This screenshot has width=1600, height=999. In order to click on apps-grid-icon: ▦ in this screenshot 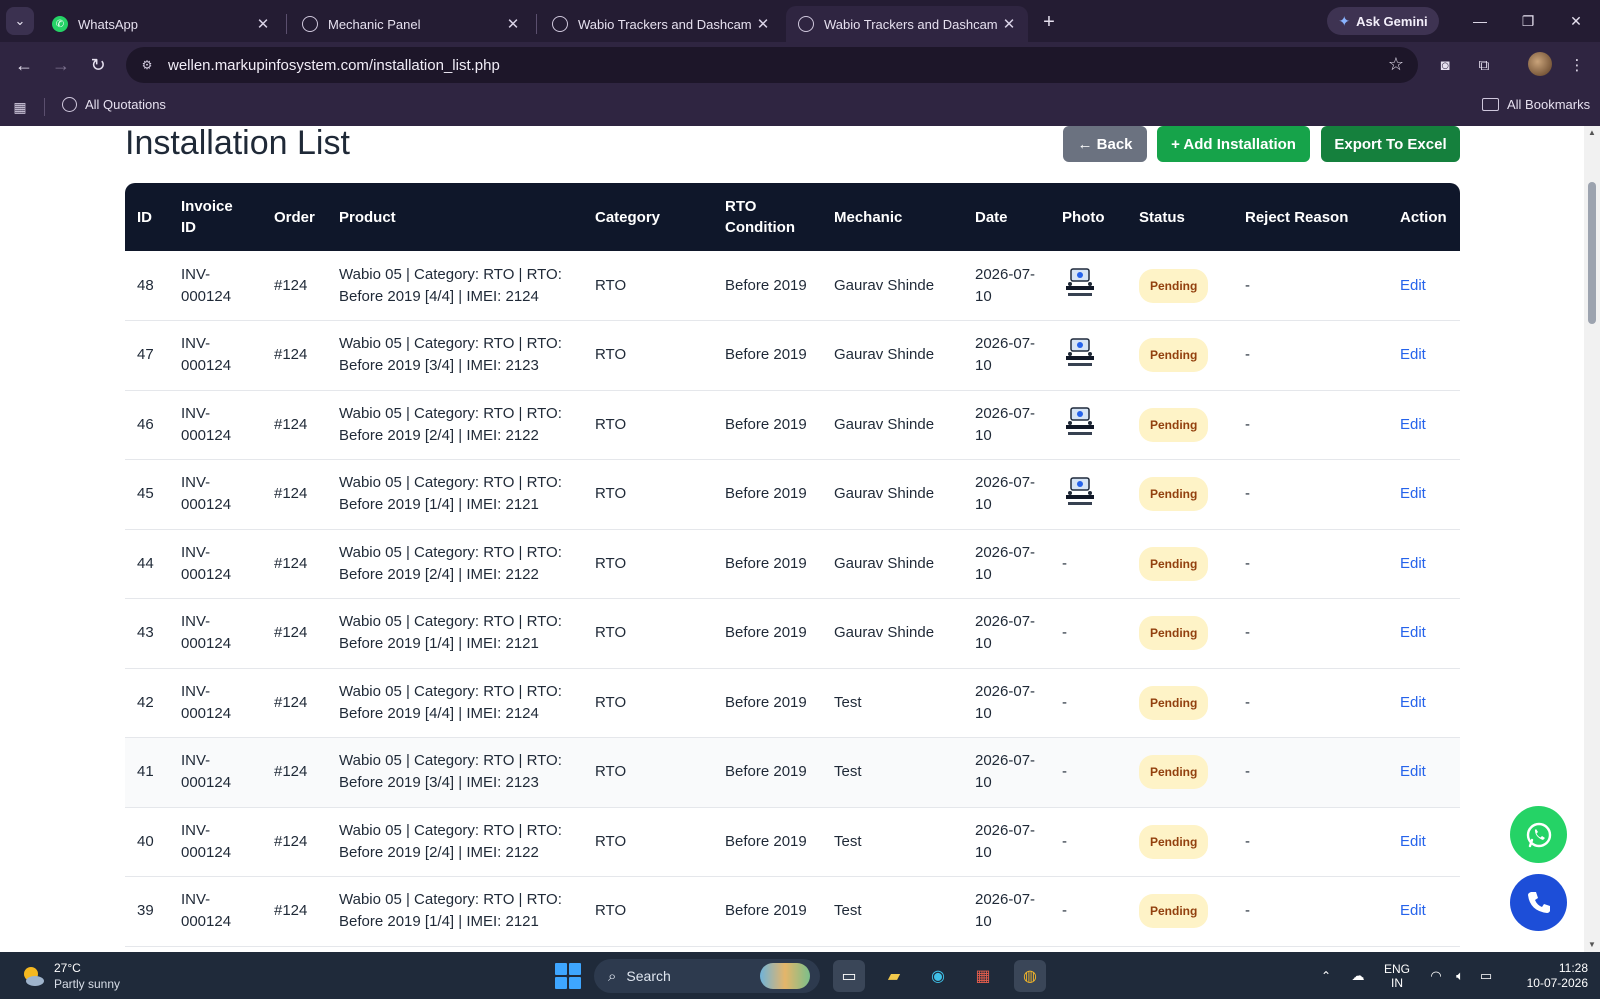, I will do `click(20, 107)`.